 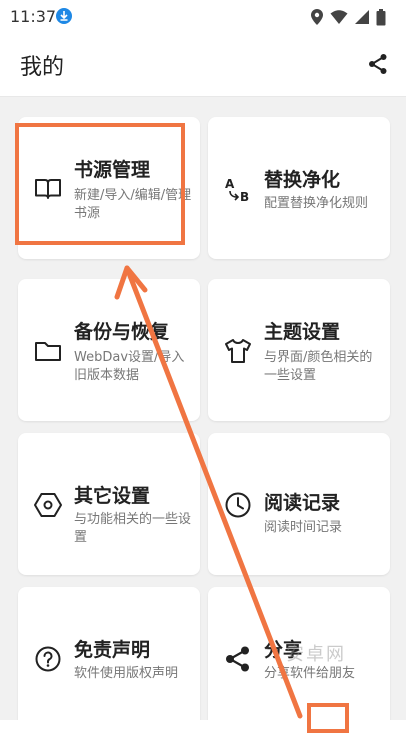 I want to click on svg-text: B, so click(x=244, y=197).